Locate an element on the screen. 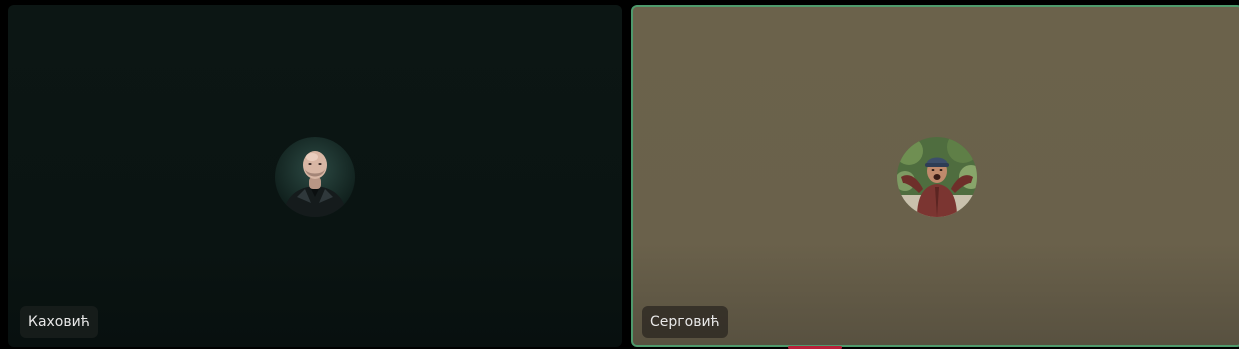 The image size is (1239, 349). bald-man-avatar-icon is located at coordinates (315, 177).